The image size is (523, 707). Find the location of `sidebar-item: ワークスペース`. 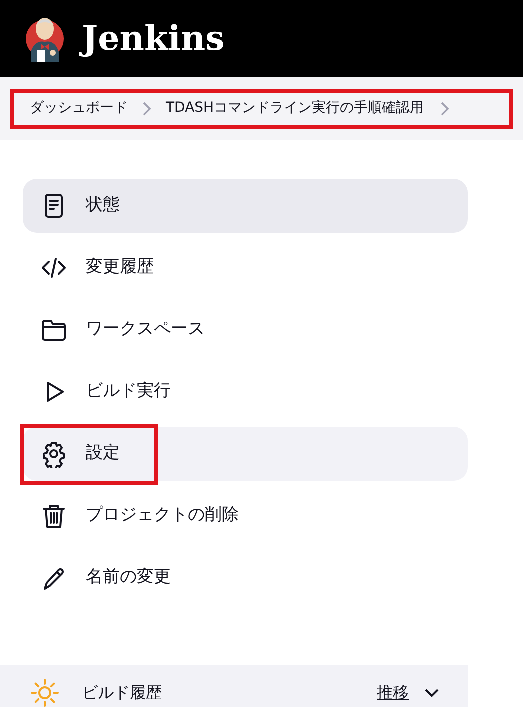

sidebar-item: ワークスペース is located at coordinates (245, 330).